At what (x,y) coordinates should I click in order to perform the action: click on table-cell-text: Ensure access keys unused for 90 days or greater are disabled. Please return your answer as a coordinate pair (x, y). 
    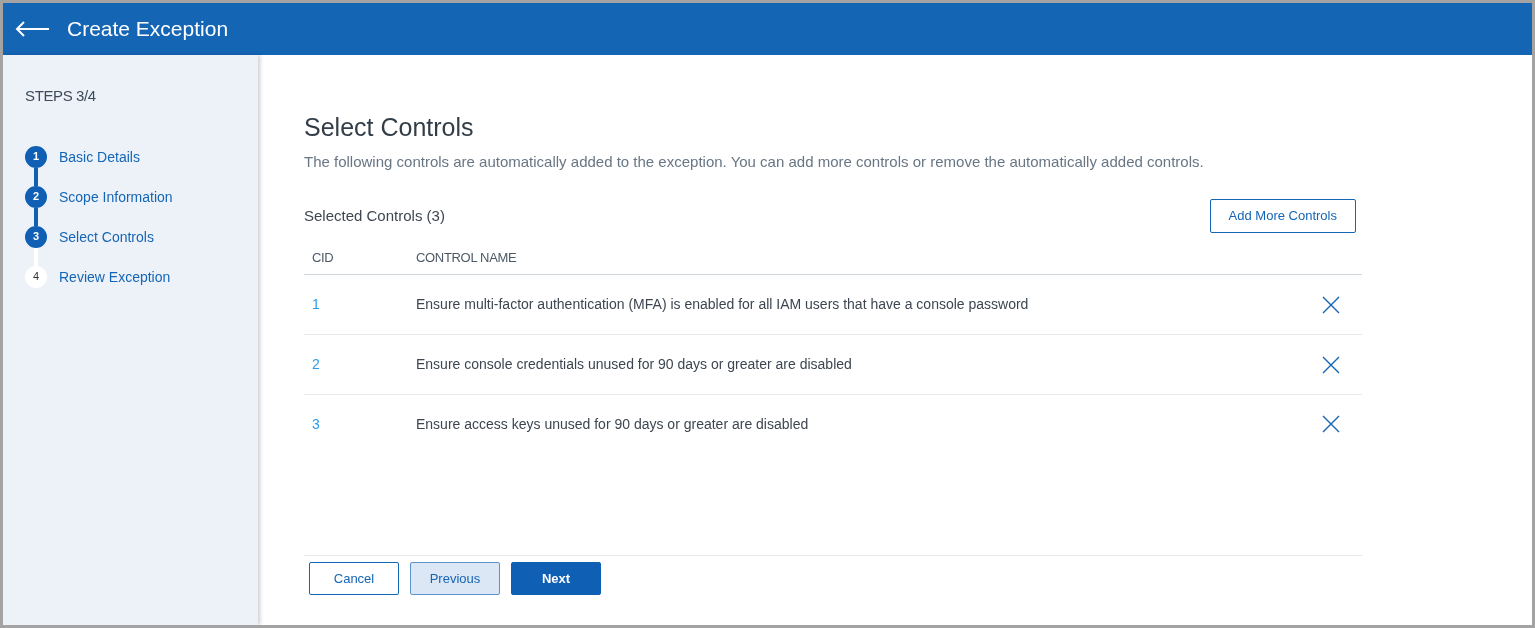
    Looking at the image, I should click on (613, 424).